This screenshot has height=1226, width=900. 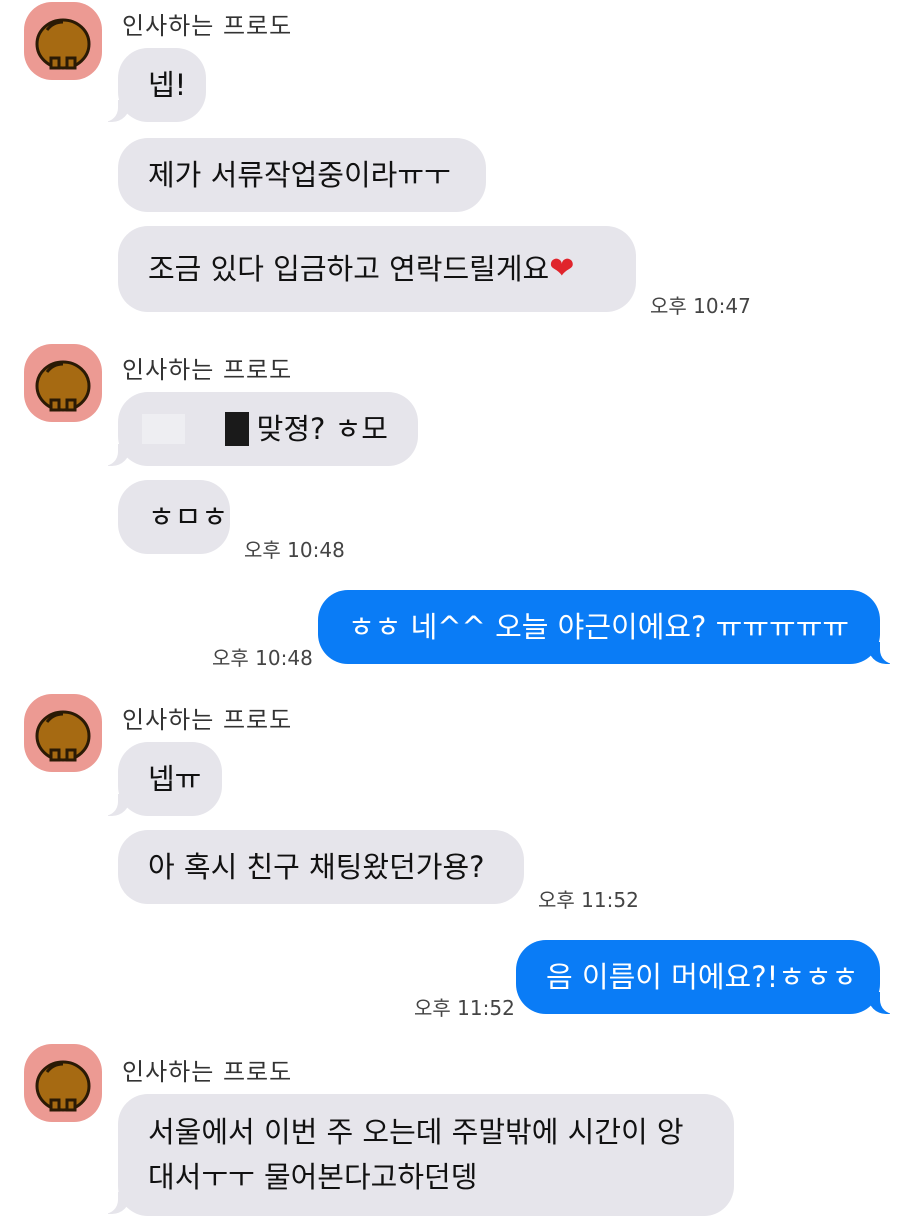 I want to click on heart-emoji-icon: ❤, so click(x=562, y=268).